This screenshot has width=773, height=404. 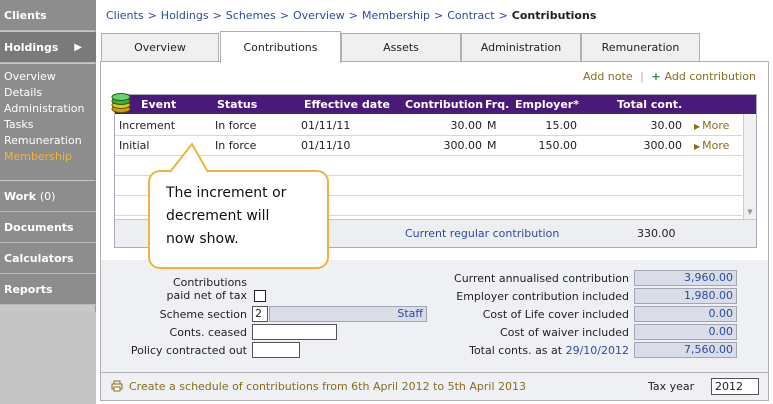 What do you see at coordinates (482, 233) in the screenshot?
I see `current-regular-contribution-label: Current regular contribution` at bounding box center [482, 233].